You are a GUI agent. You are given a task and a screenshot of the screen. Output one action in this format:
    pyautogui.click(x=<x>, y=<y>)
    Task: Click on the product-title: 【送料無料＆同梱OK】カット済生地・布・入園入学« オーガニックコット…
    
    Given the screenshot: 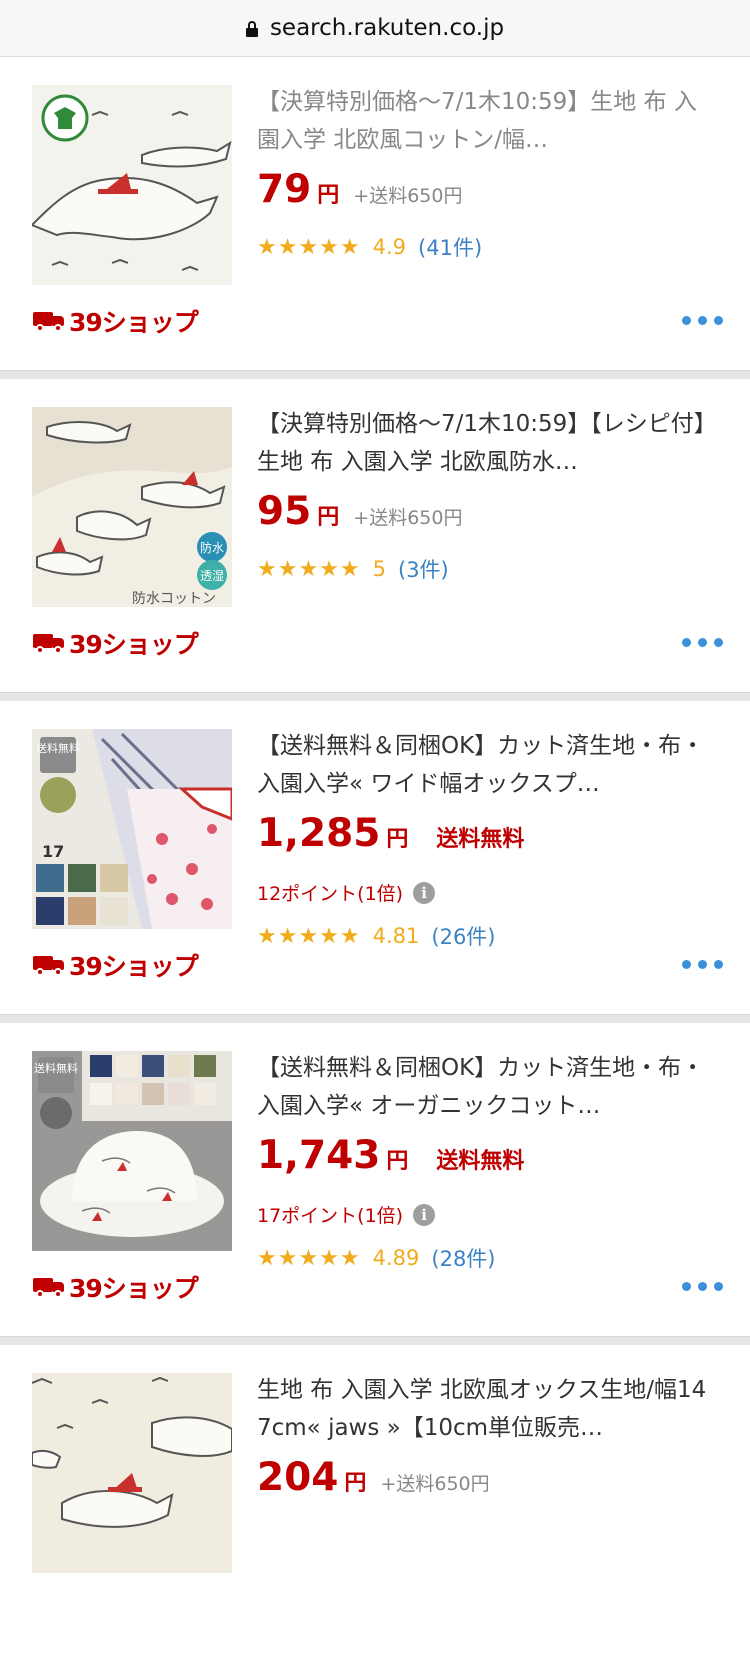 What is the action you would take?
    pyautogui.click(x=487, y=1087)
    